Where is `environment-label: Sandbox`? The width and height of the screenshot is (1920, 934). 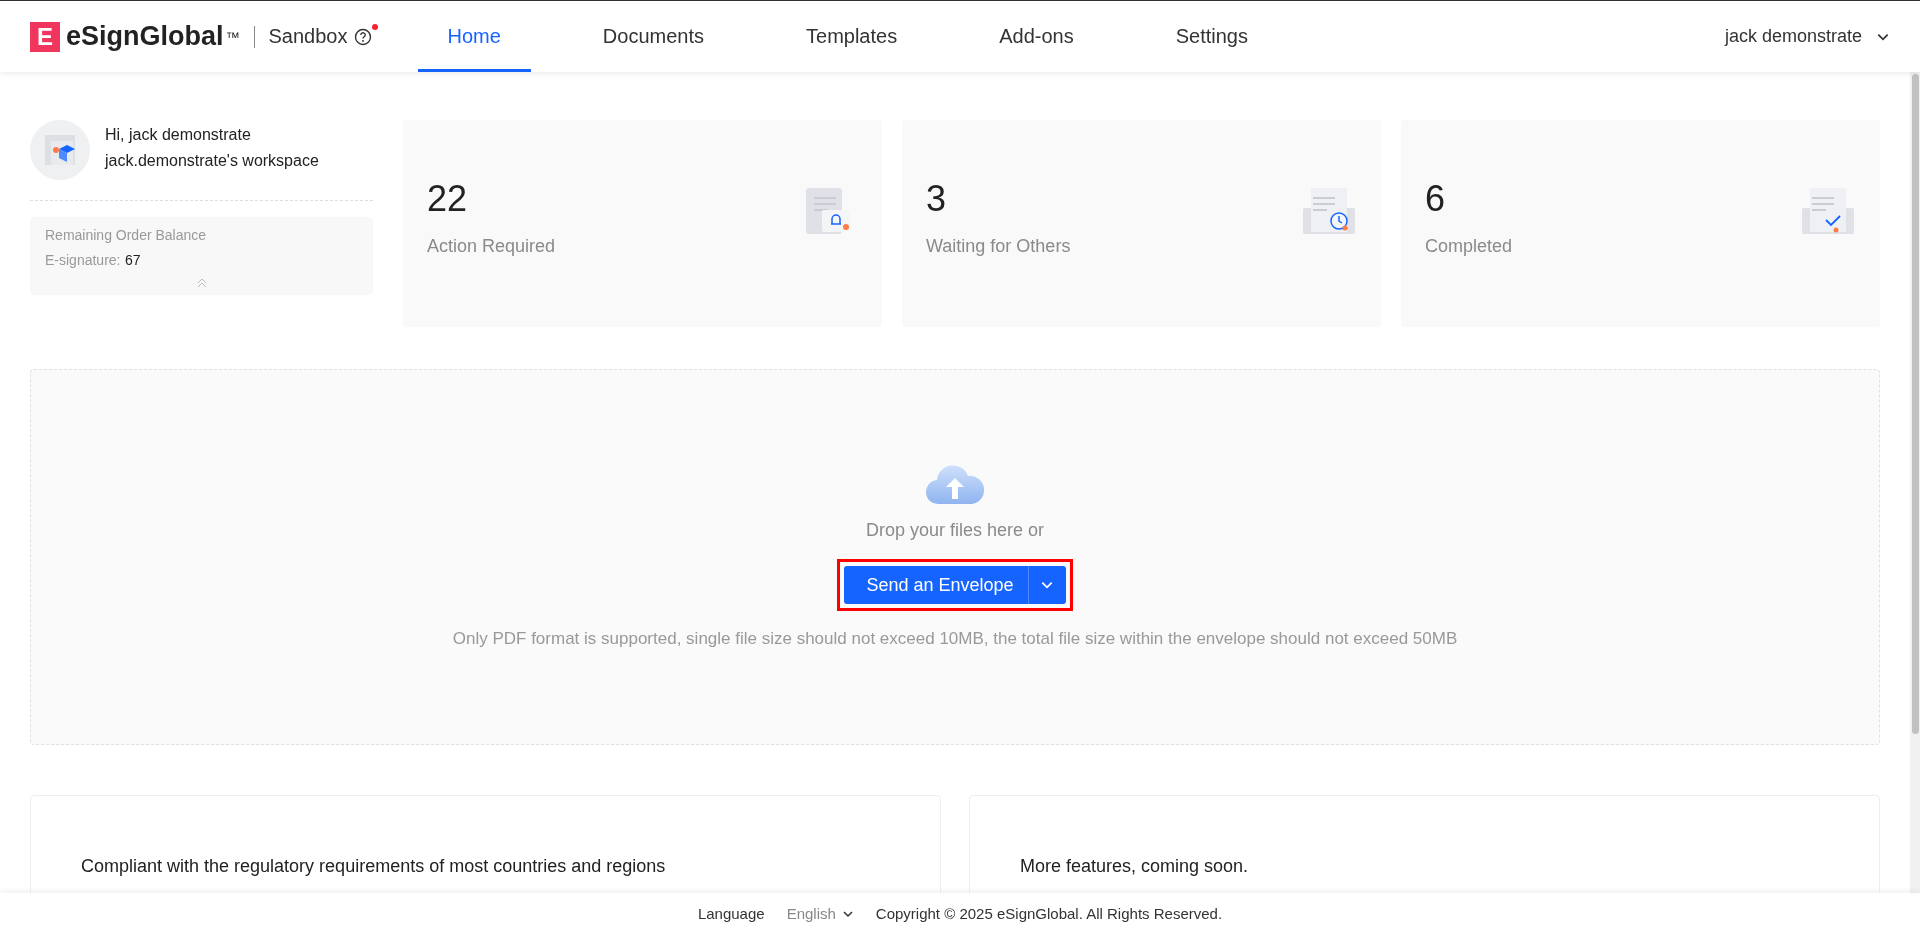
environment-label: Sandbox is located at coordinates (308, 36).